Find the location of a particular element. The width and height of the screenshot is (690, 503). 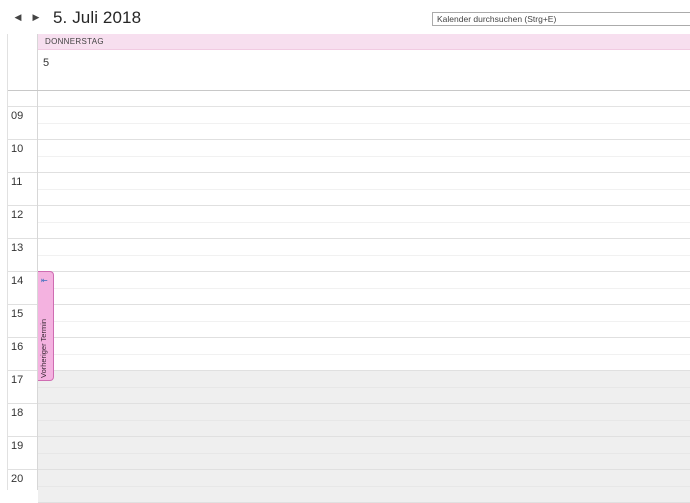

hour-label: 13 is located at coordinates (17, 248).